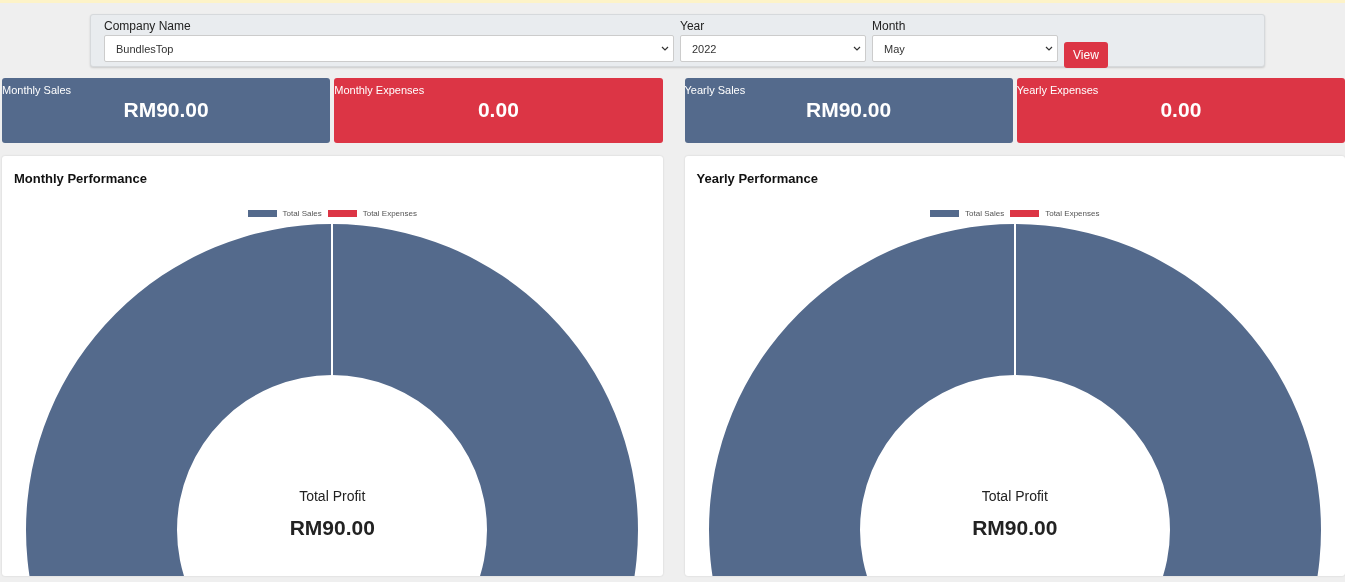 This screenshot has width=1345, height=582. Describe the element at coordinates (965, 48) in the screenshot. I see `select-field: May` at that location.